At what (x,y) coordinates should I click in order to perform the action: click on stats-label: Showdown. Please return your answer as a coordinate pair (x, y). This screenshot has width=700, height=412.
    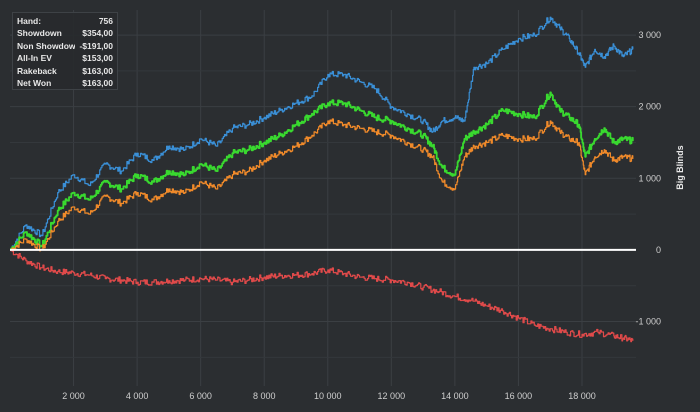
    Looking at the image, I should click on (39, 33).